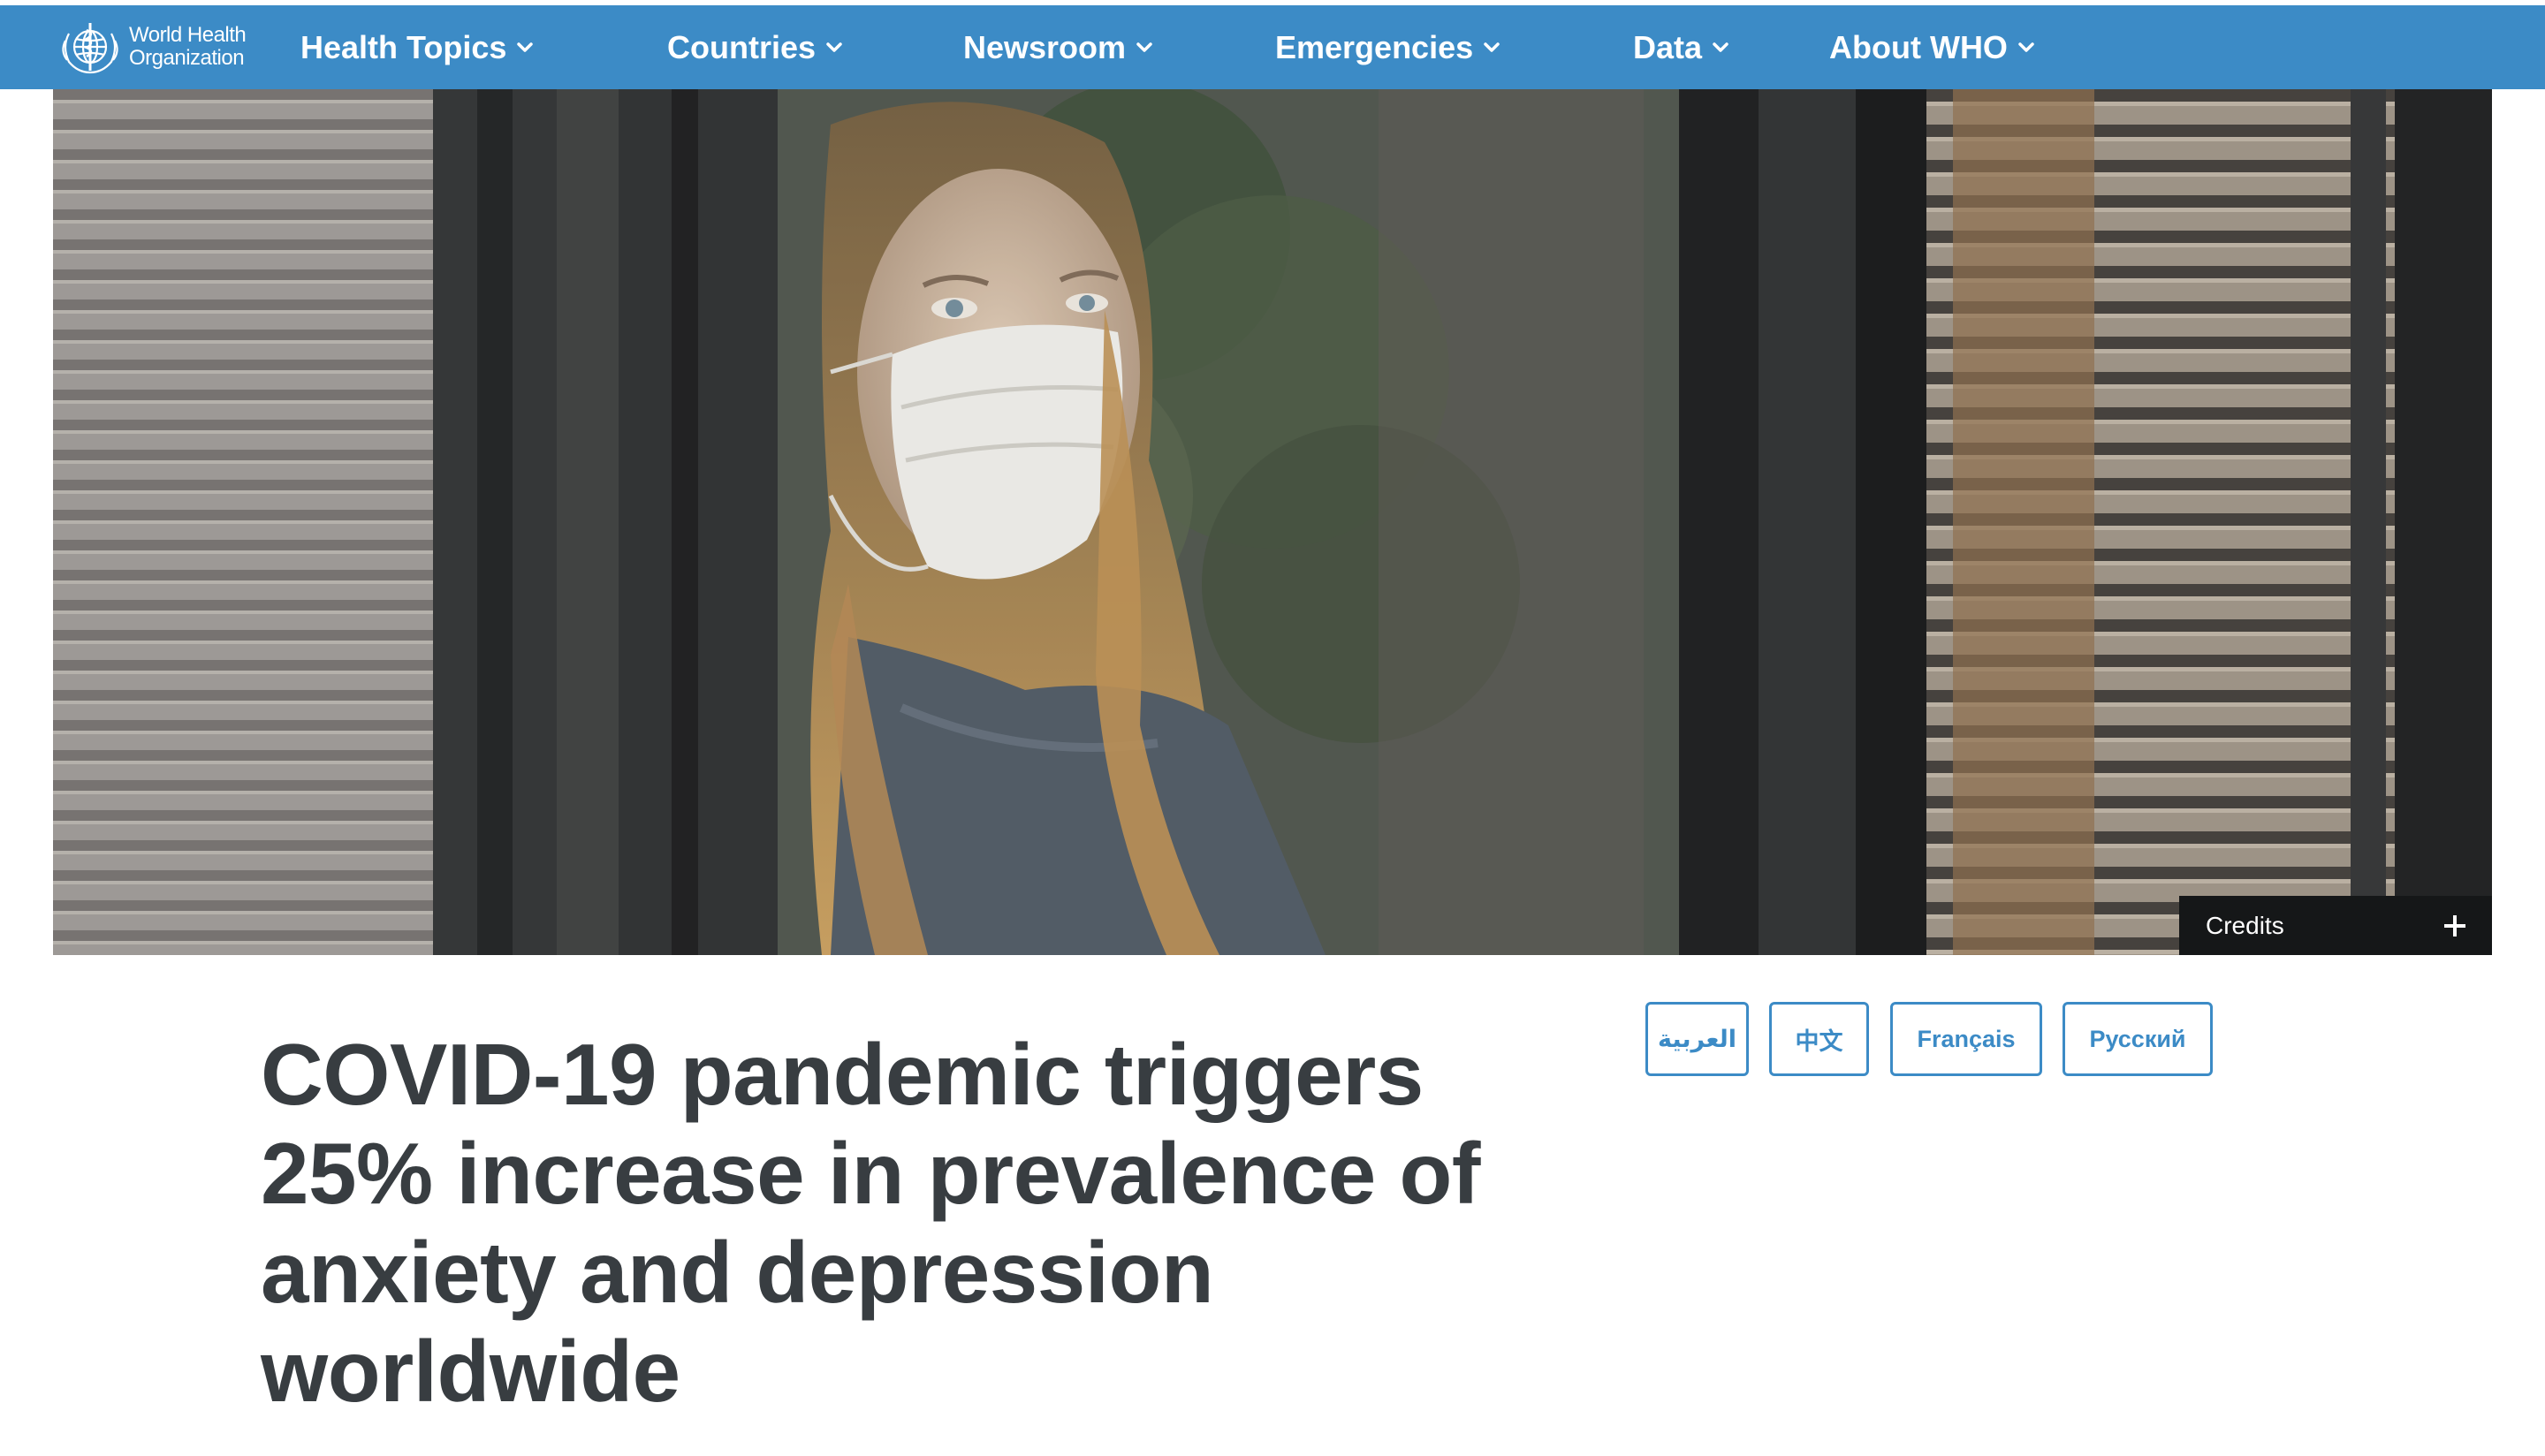 The width and height of the screenshot is (2545, 1456). What do you see at coordinates (403, 46) in the screenshot?
I see `nav-label: Health Topics` at bounding box center [403, 46].